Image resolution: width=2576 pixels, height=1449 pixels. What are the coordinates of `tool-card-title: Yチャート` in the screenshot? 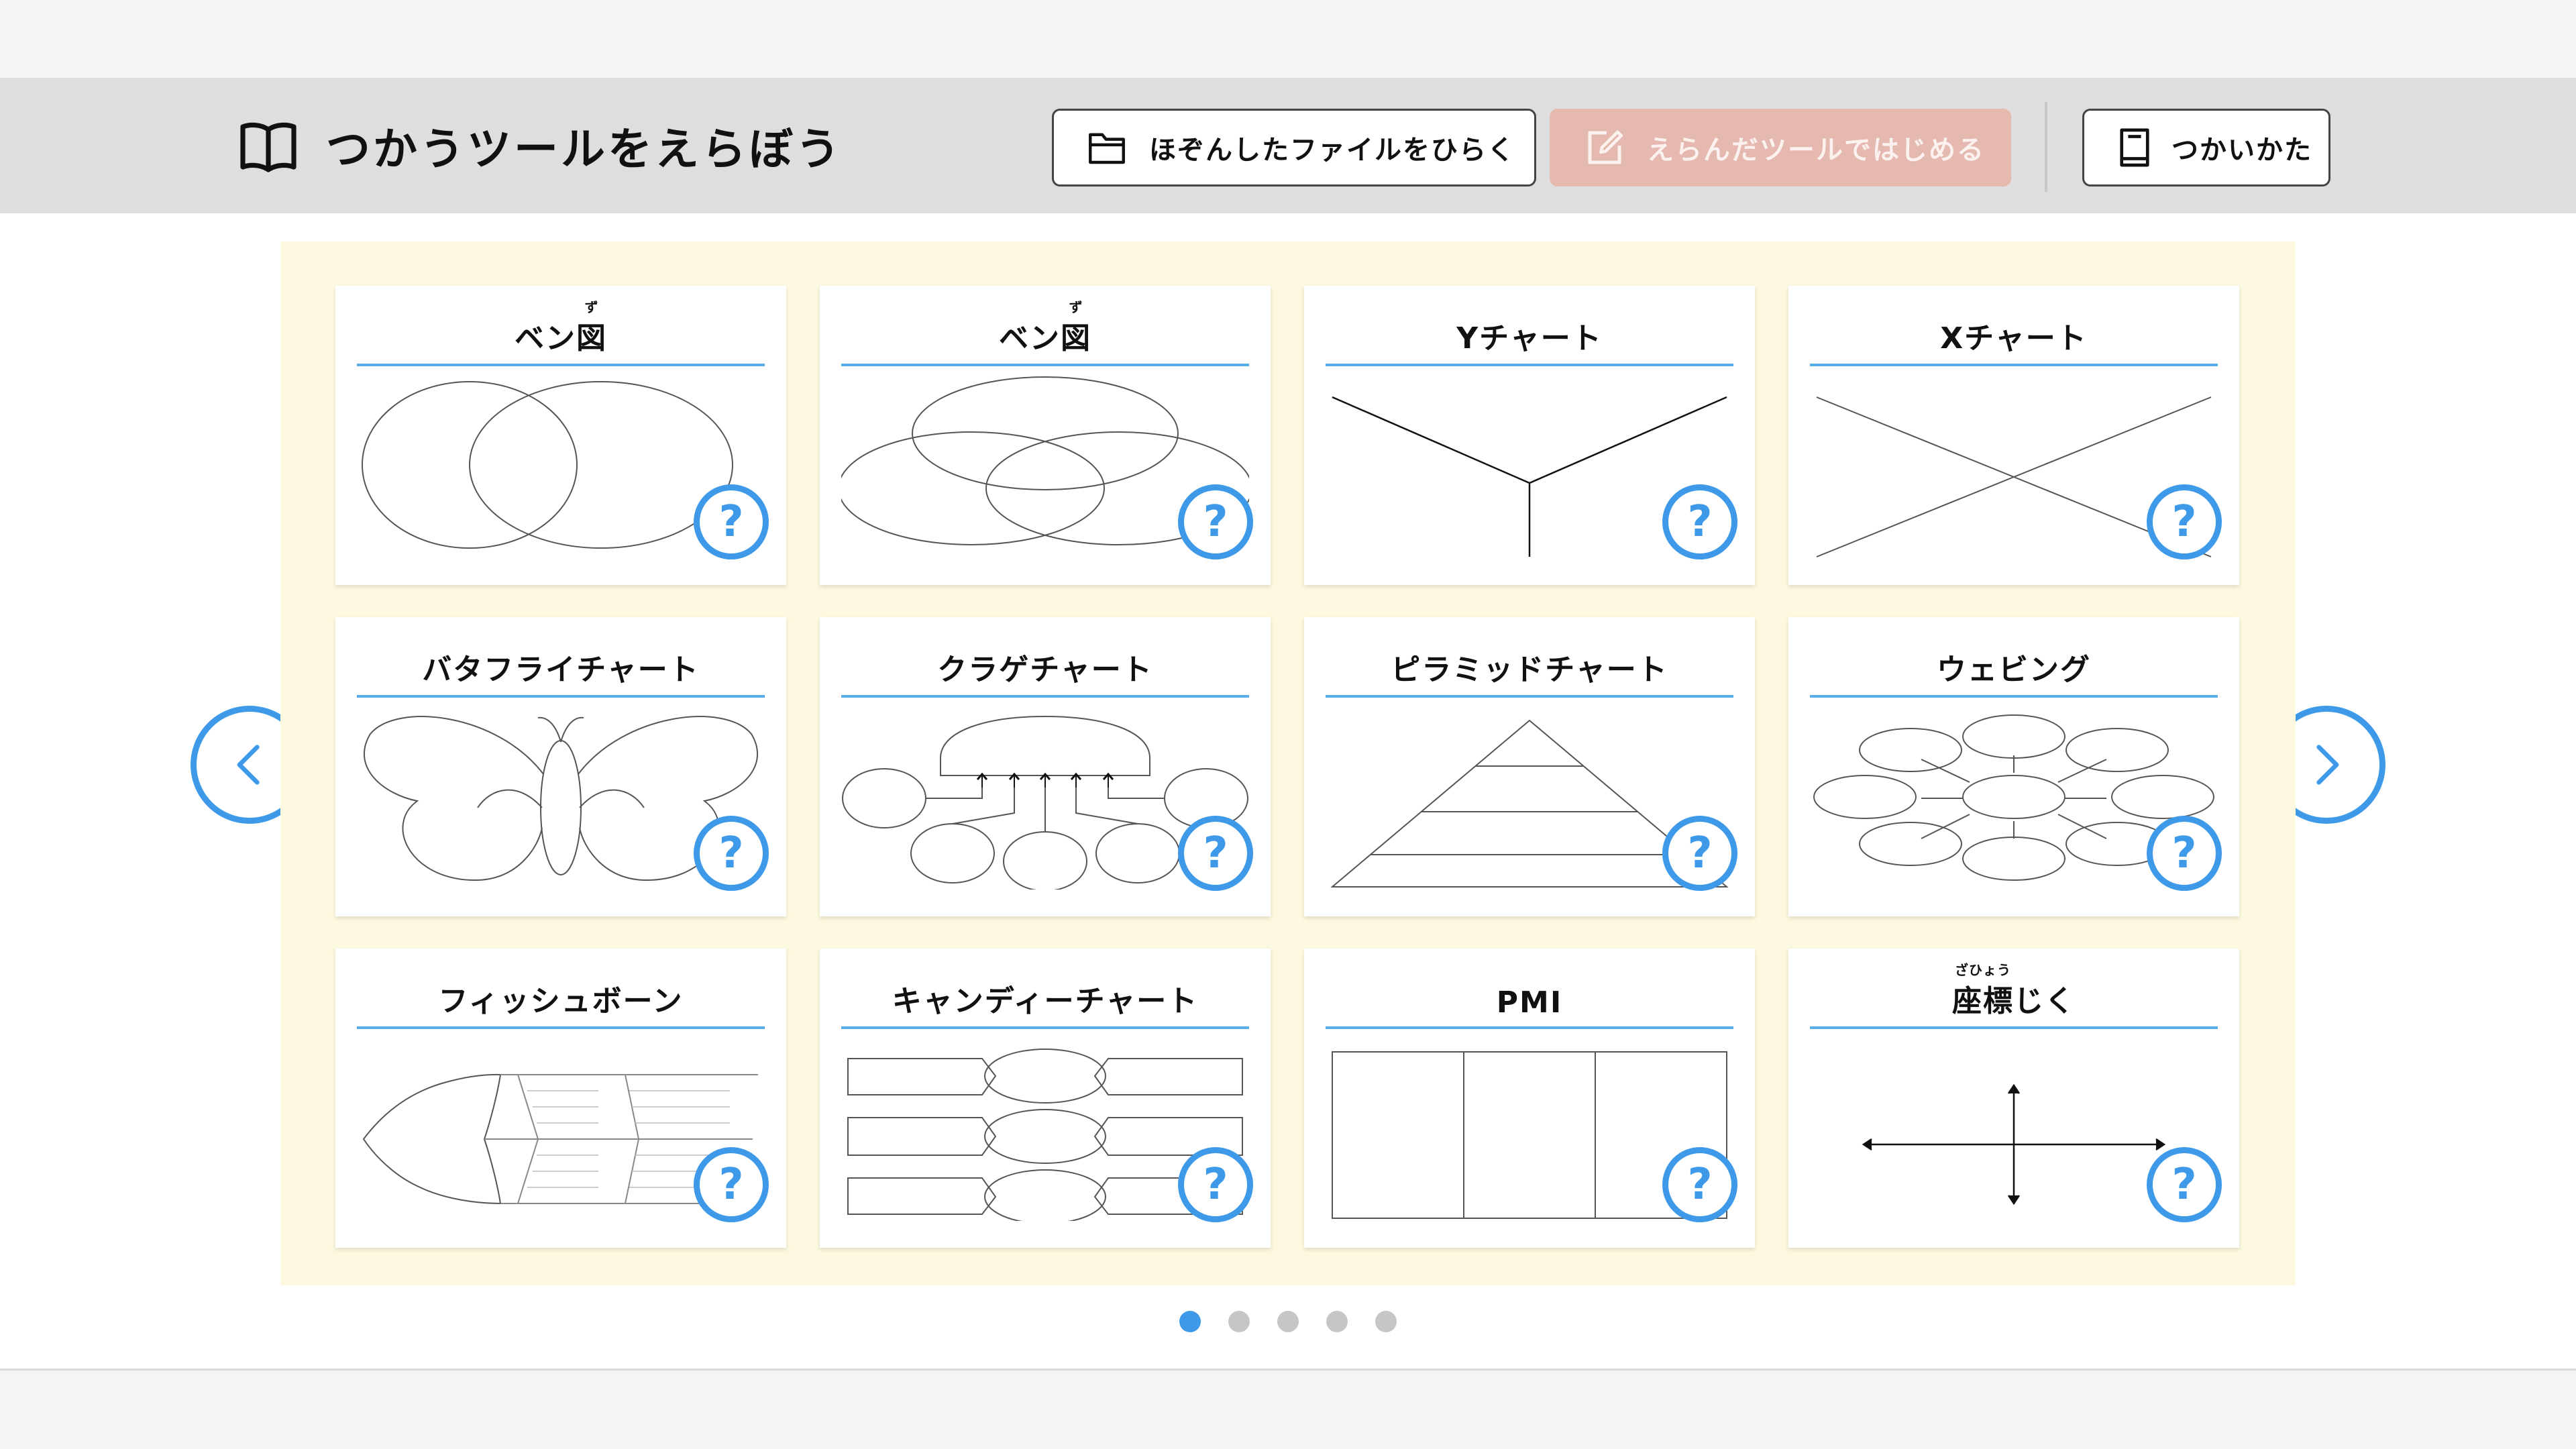 It's located at (1529, 334).